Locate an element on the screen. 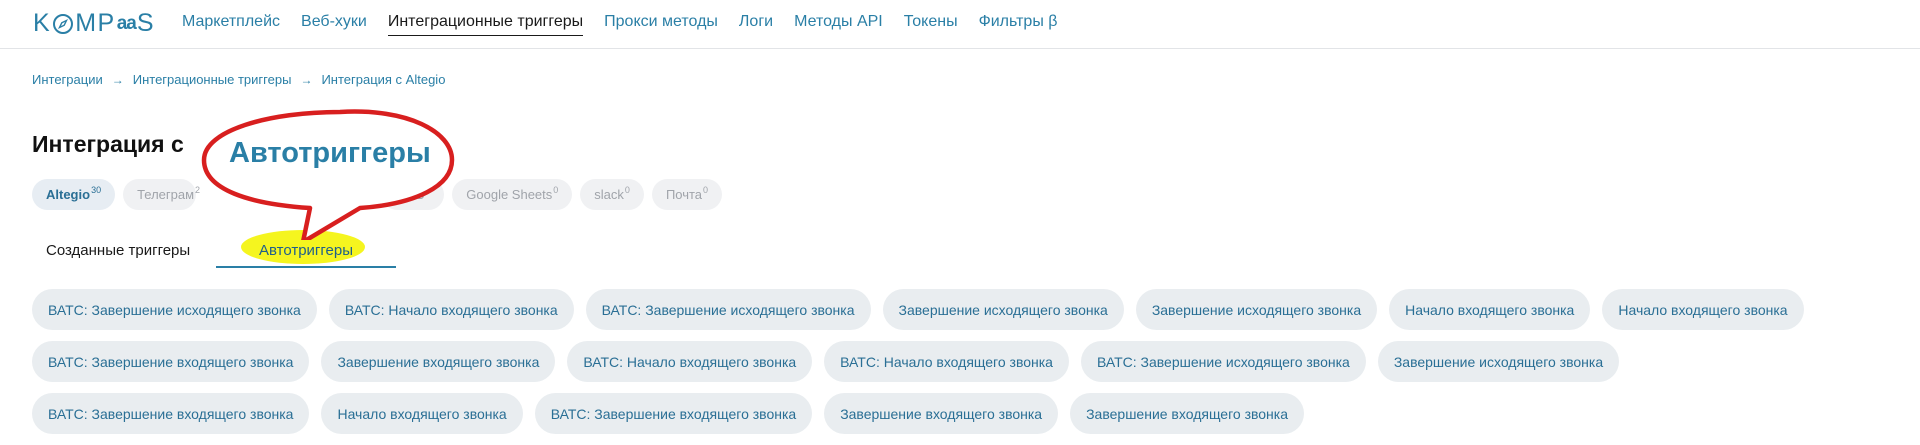 This screenshot has width=1920, height=445. trigger-tabs: Созданные триггеры Автотриггеры is located at coordinates (214, 249).